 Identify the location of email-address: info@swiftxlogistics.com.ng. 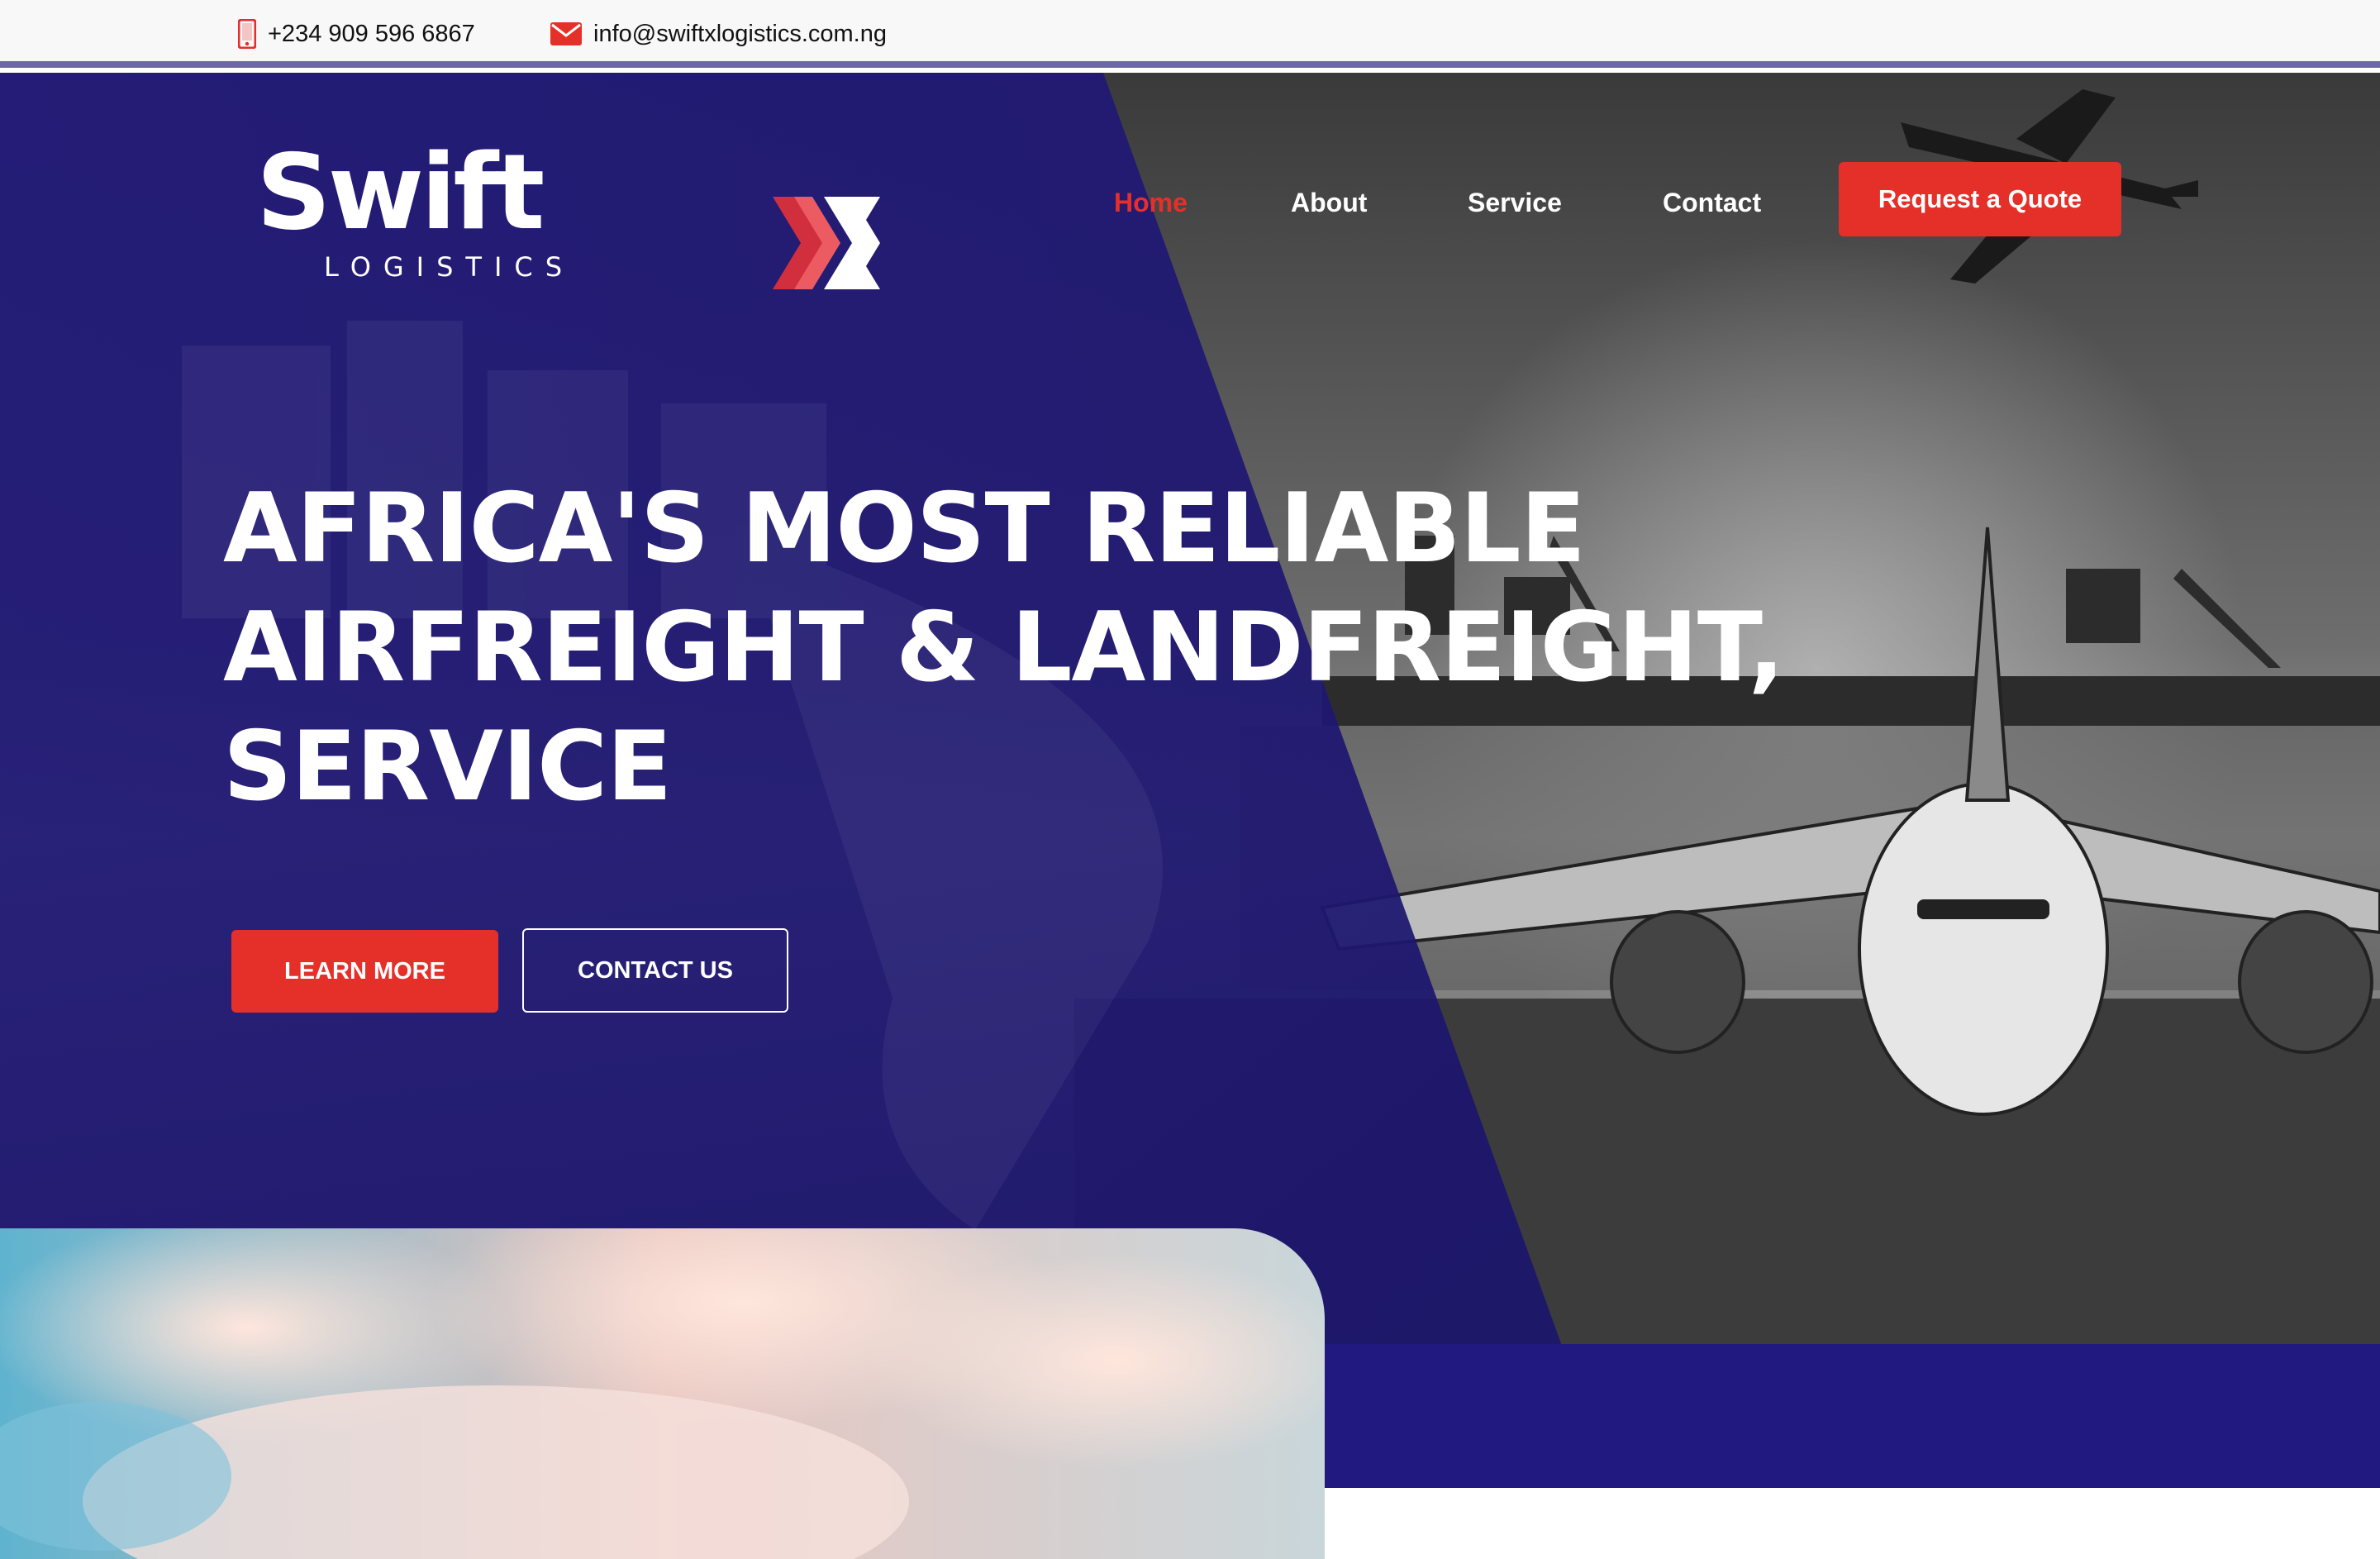
(740, 33).